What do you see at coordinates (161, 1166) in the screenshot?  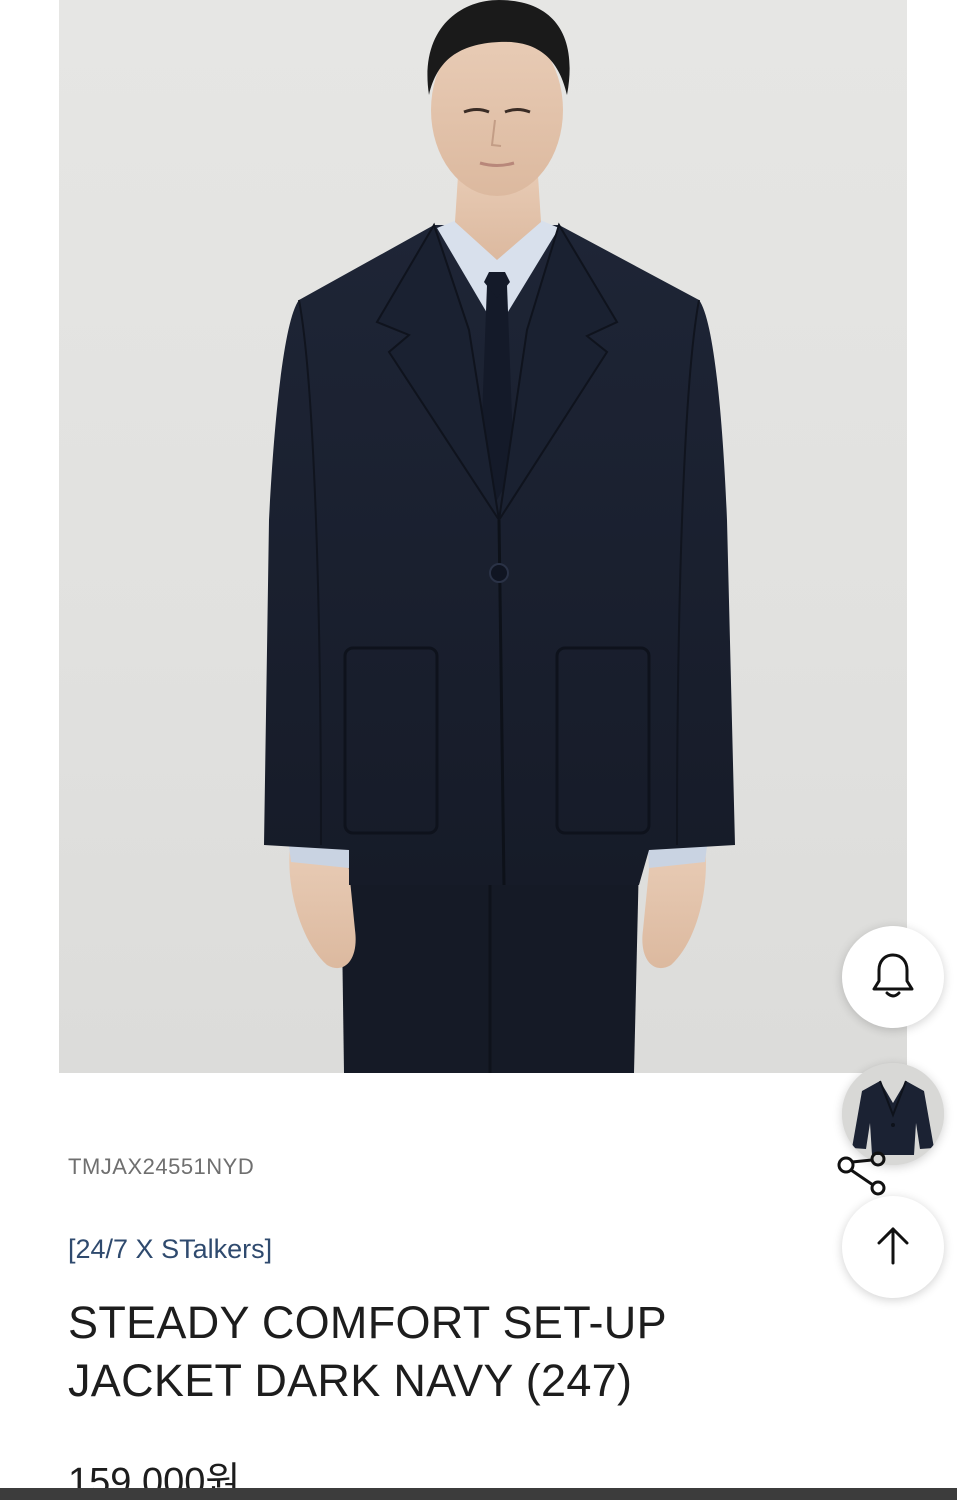 I see `product-sku: TMJAX24551NYD` at bounding box center [161, 1166].